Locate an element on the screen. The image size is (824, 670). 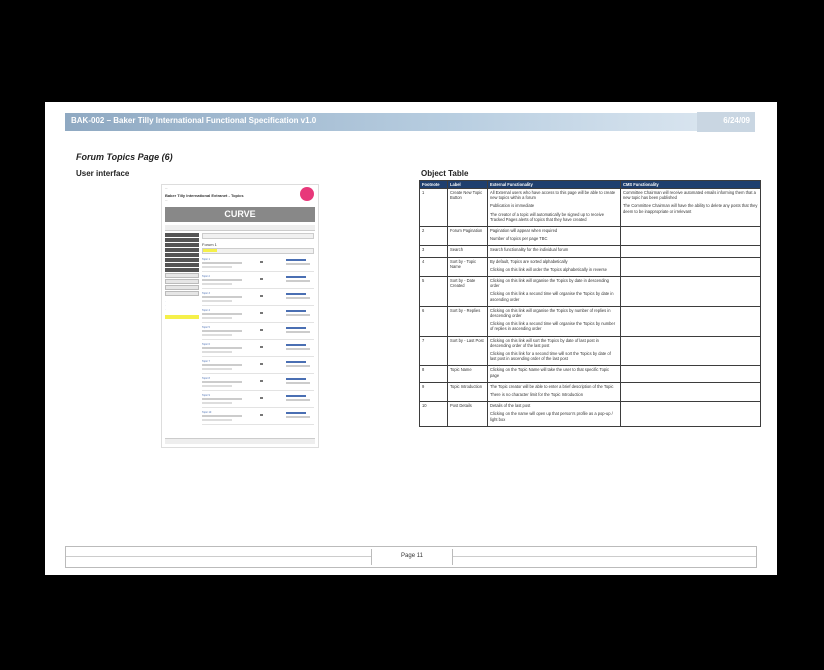
mockup-forum-title: Forum 1 is located at coordinates (209, 244).